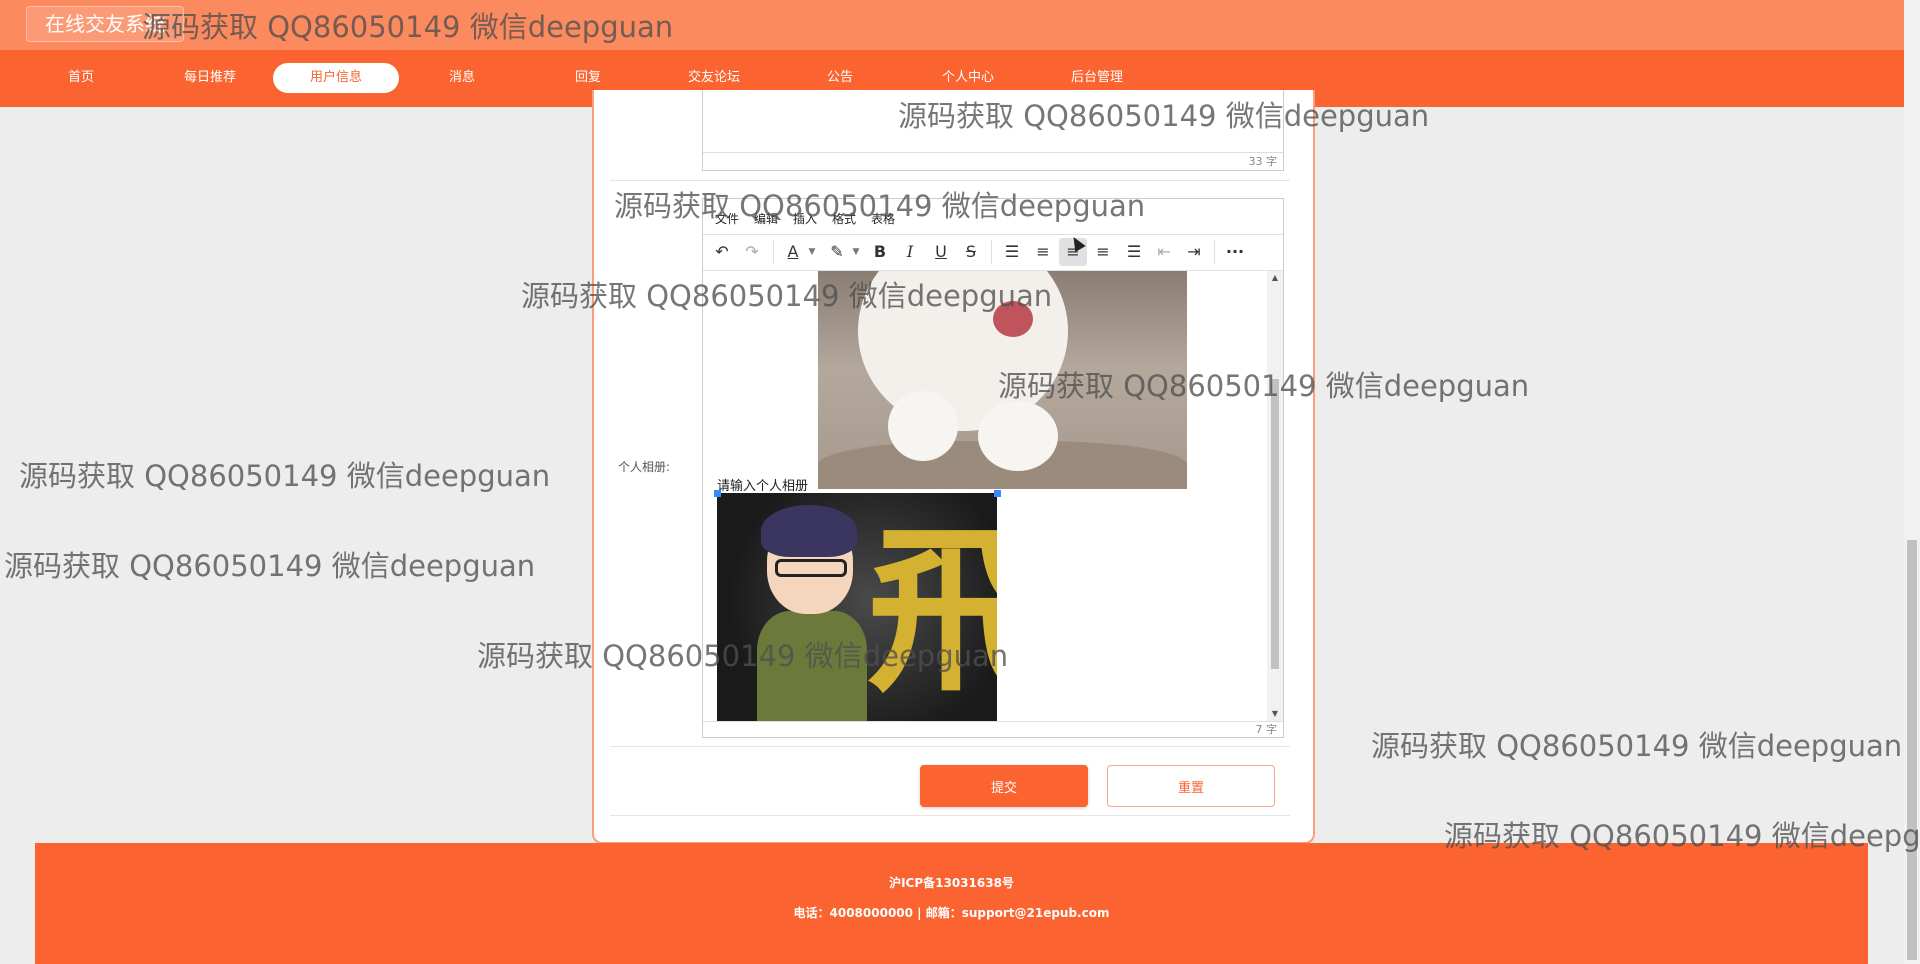 This screenshot has width=1920, height=964. Describe the element at coordinates (811, 568) in the screenshot. I see `avatar-glasses` at that location.